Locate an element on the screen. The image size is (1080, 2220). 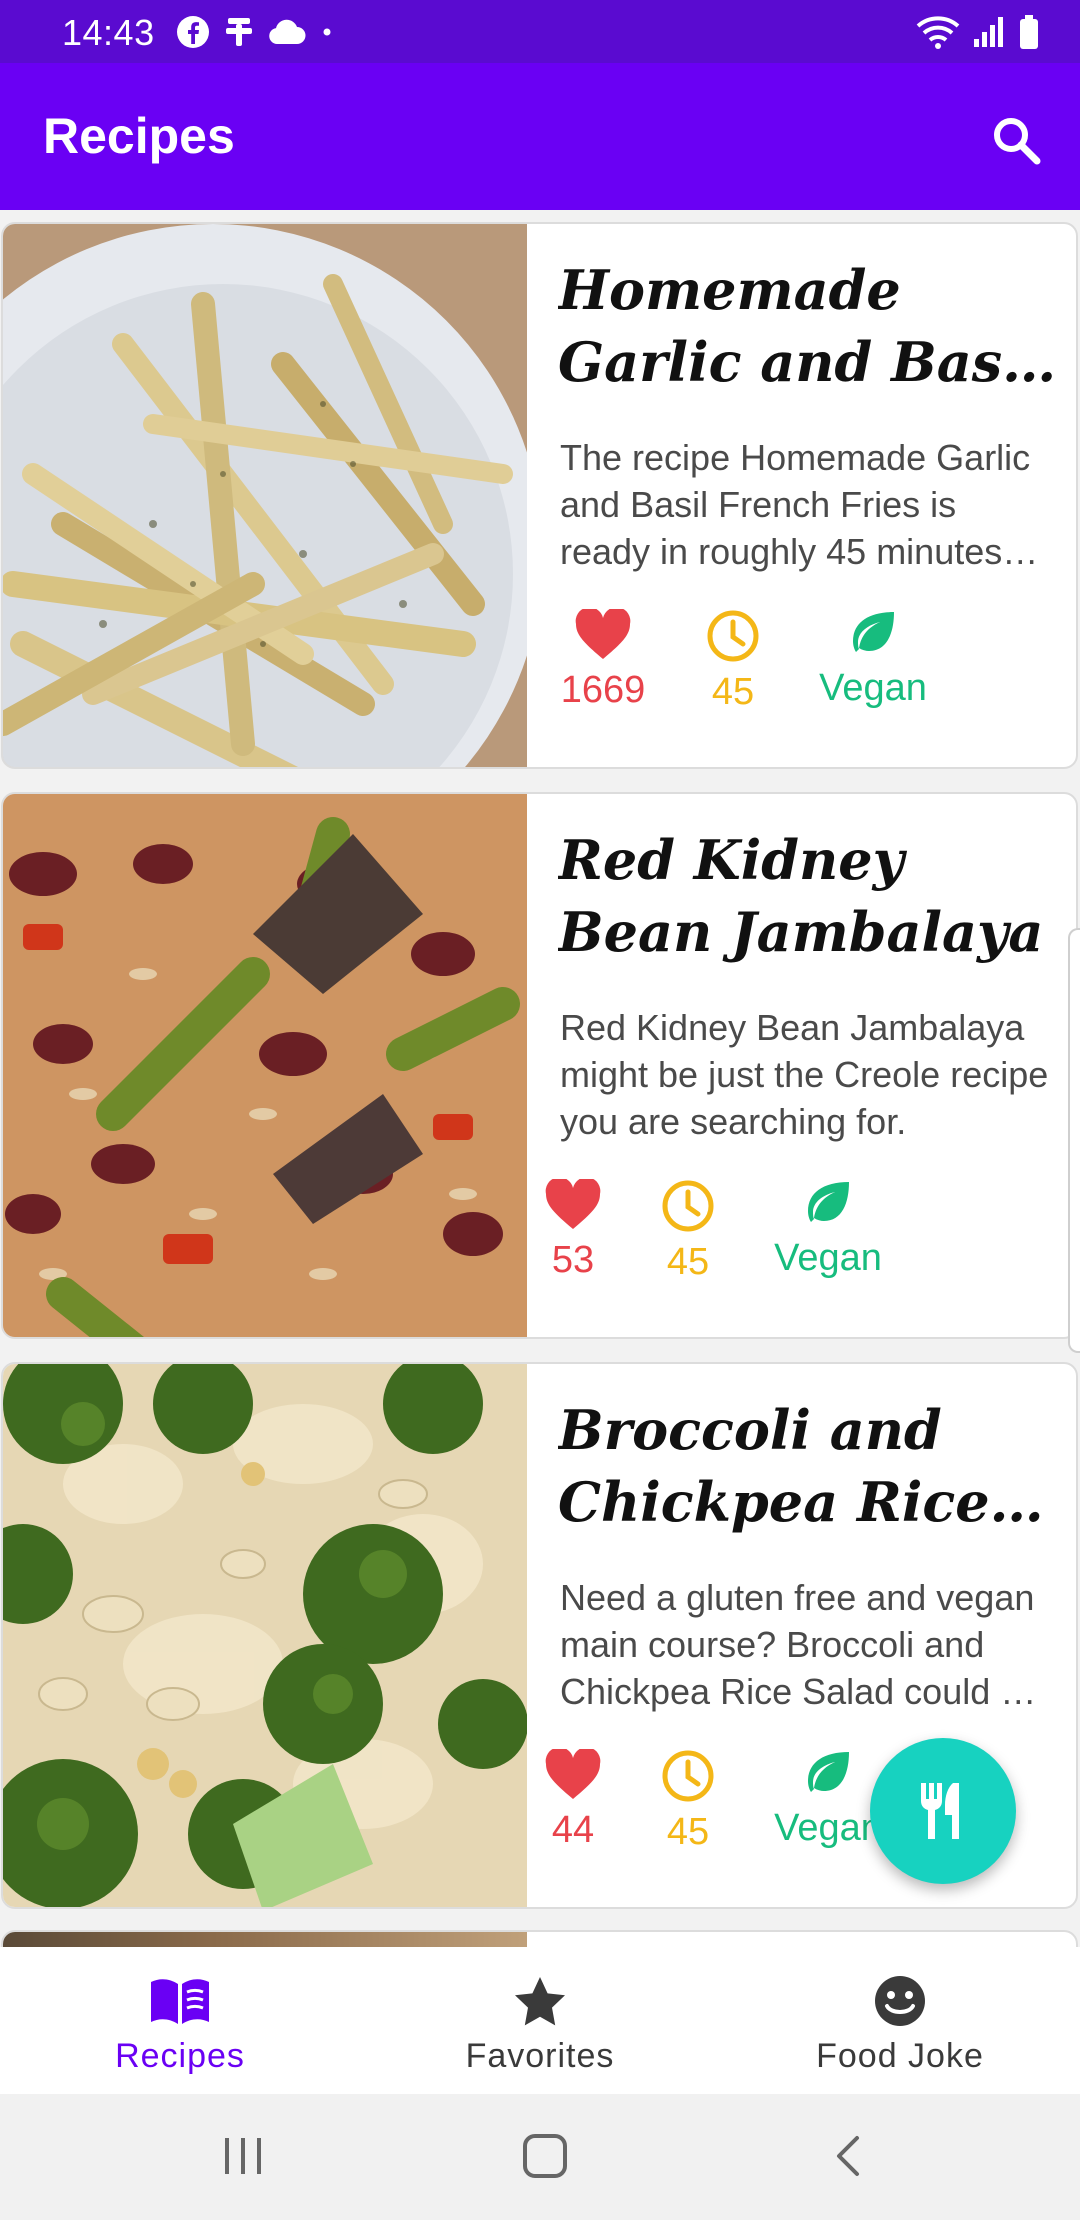
dot-icon is located at coordinates (327, 32).